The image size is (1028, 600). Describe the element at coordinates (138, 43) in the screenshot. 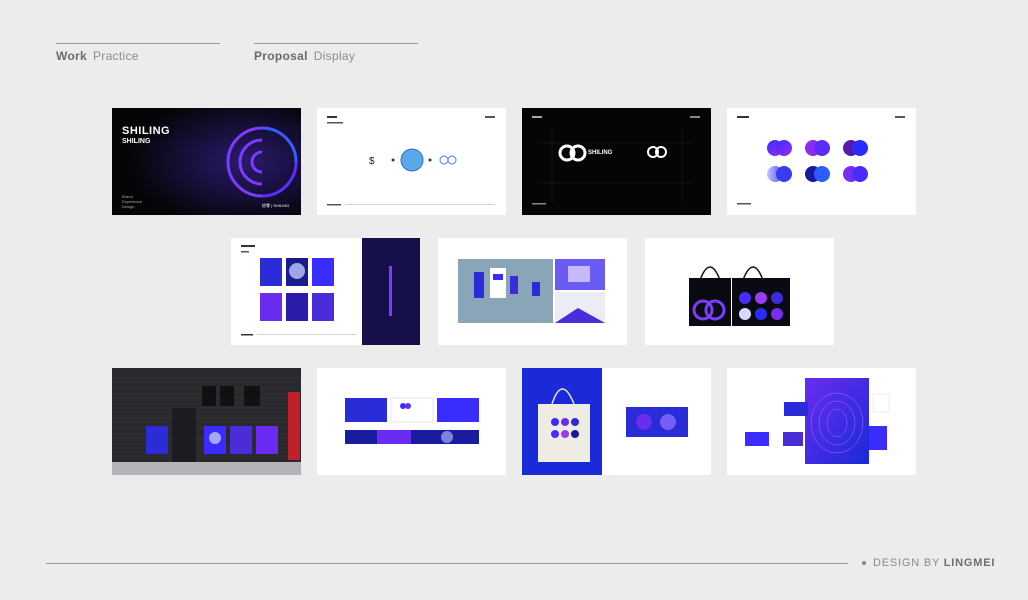

I see `header-rule-left` at that location.